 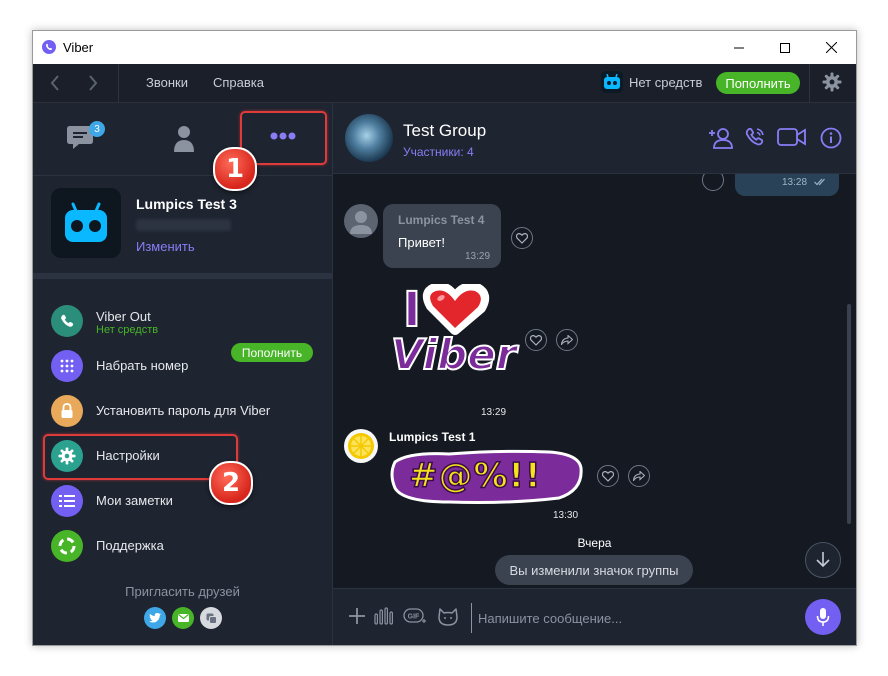 I want to click on default-user-icon, so click(x=361, y=222).